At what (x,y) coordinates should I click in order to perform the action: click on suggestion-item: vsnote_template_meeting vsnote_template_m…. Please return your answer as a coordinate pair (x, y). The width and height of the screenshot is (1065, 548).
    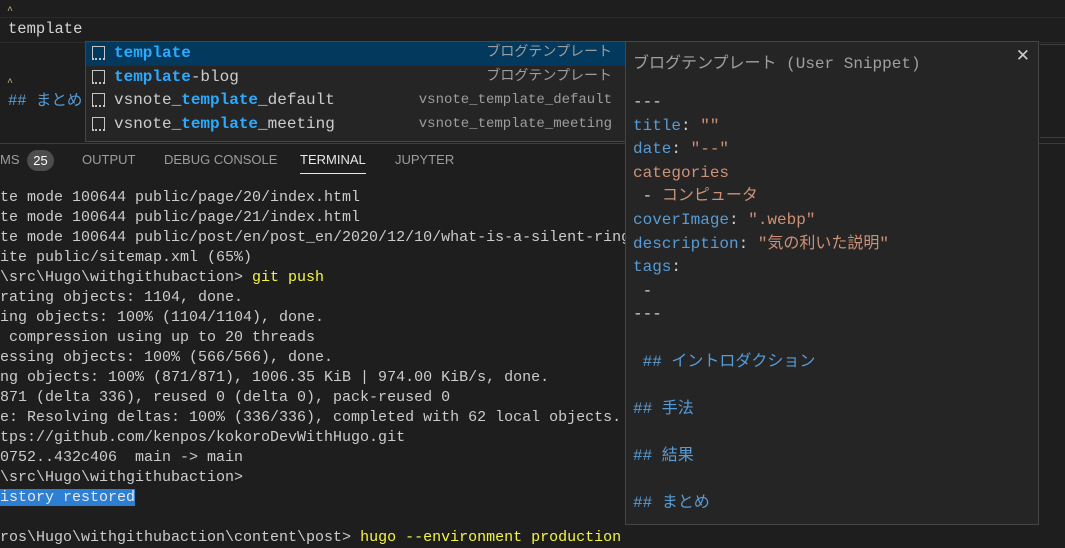
    Looking at the image, I should click on (356, 125).